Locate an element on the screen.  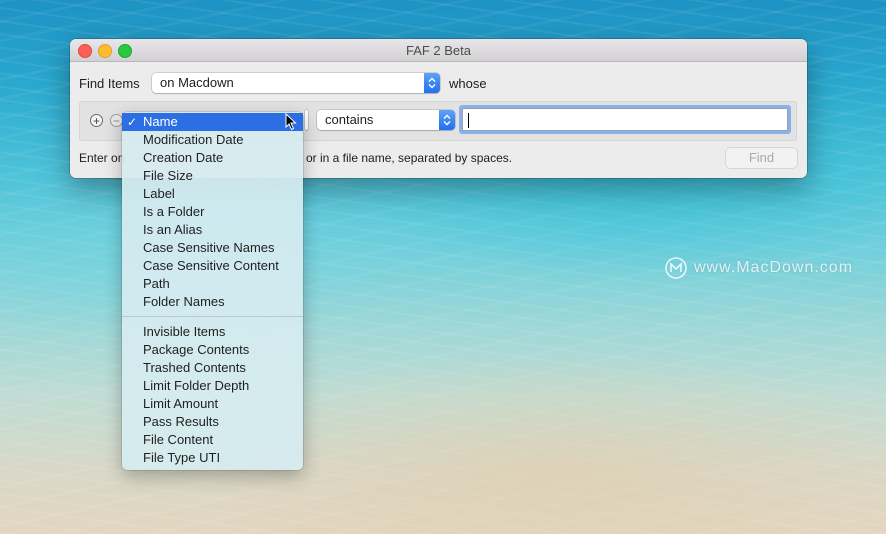
menu-item-creation-date: Creation Date is located at coordinates (212, 158).